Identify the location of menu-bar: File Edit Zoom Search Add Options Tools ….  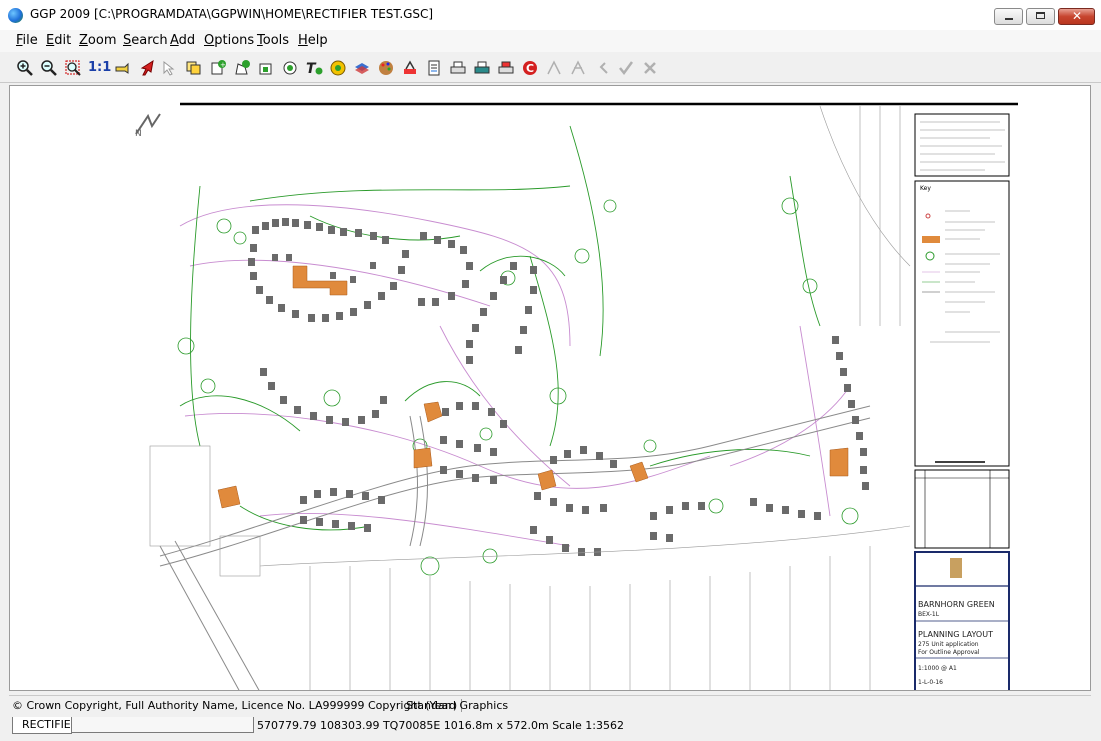
(550, 41).